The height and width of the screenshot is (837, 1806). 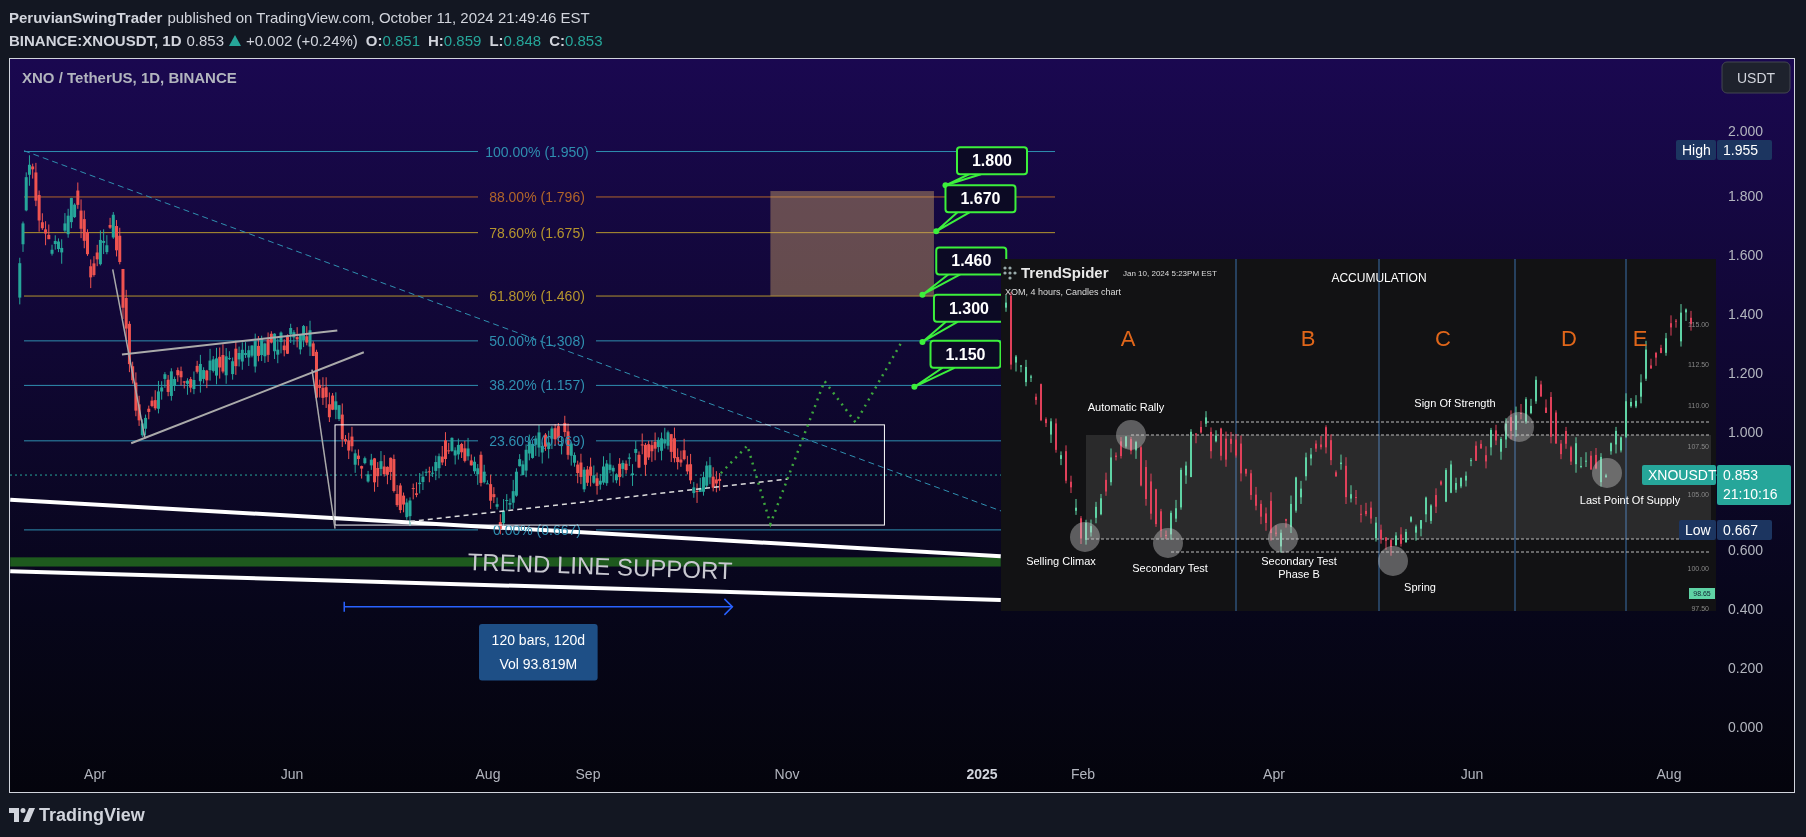 I want to click on phase-label: B, so click(x=1308, y=338).